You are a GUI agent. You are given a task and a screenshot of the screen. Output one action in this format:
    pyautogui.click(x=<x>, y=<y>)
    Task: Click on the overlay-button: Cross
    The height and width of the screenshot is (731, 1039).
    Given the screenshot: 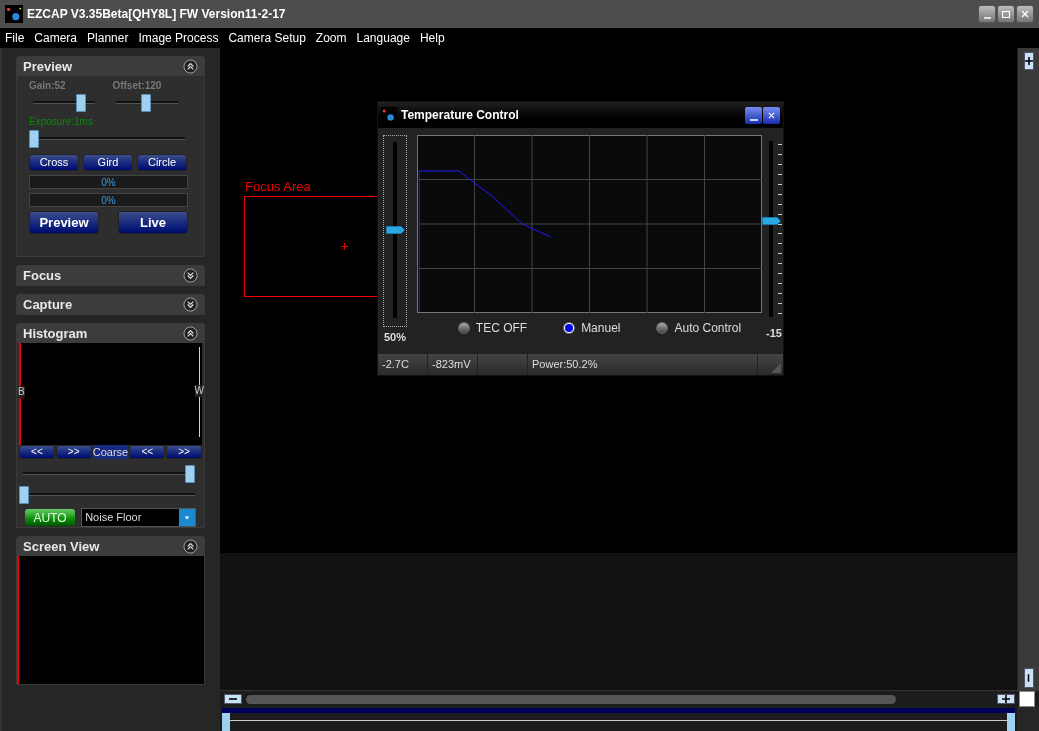 What is the action you would take?
    pyautogui.click(x=54, y=162)
    